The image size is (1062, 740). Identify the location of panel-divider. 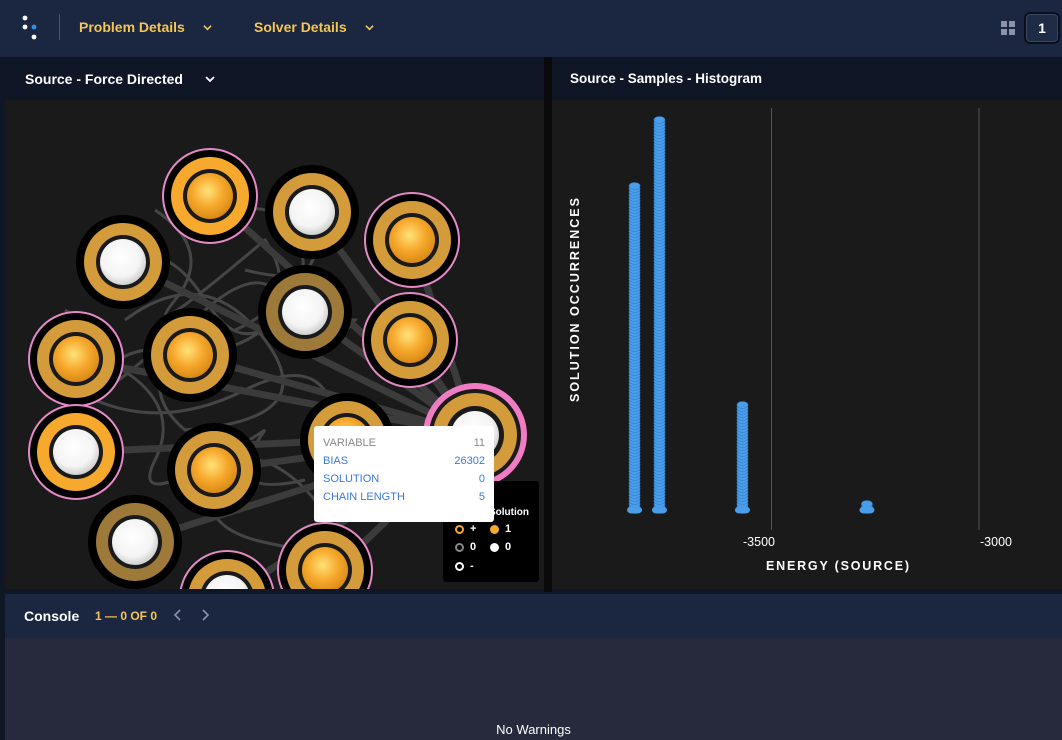
(548, 324).